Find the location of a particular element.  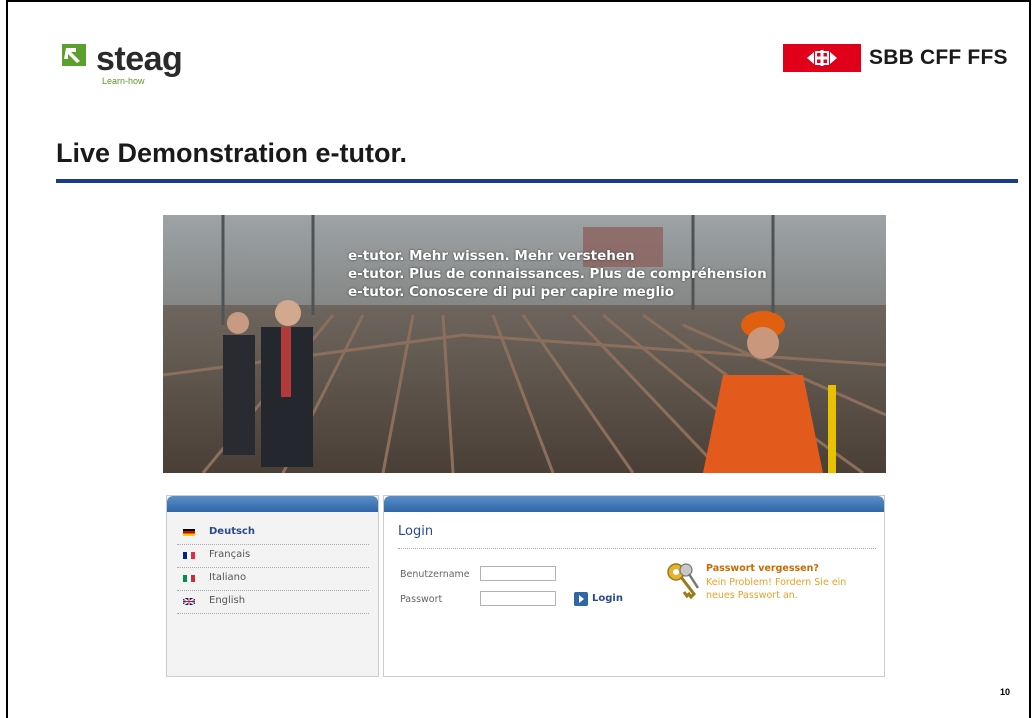

language-label: English is located at coordinates (227, 600).